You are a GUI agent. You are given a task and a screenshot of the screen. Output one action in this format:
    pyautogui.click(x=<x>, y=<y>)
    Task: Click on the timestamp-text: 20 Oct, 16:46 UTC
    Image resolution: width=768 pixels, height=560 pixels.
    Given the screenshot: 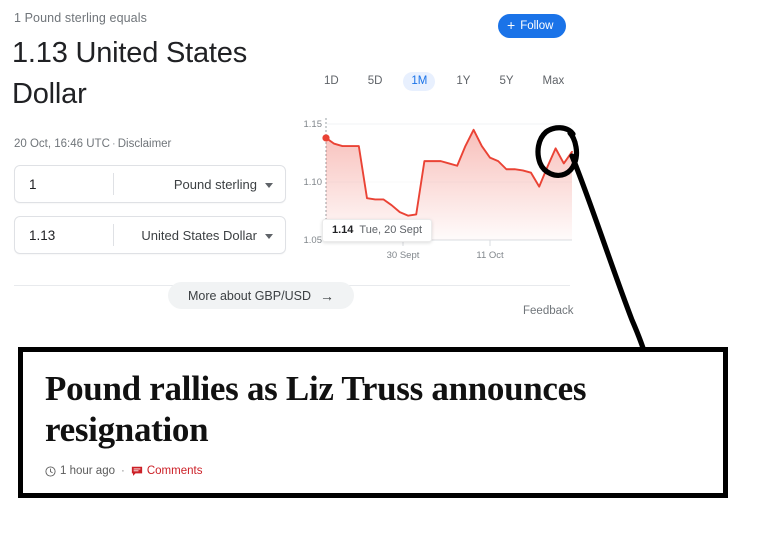 What is the action you would take?
    pyautogui.click(x=62, y=144)
    